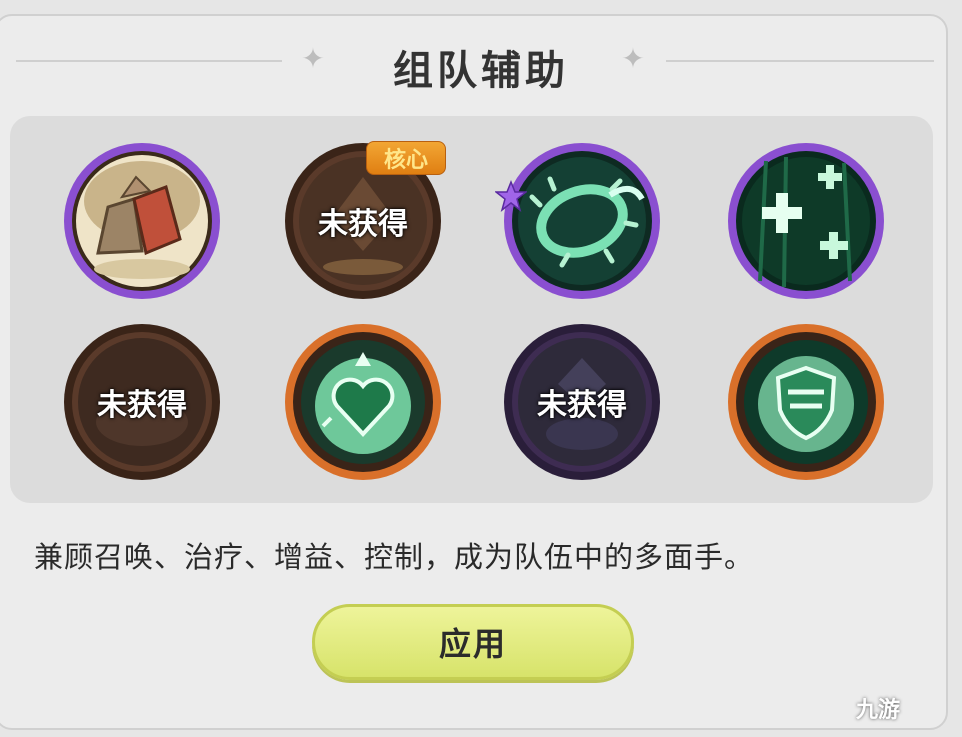 This screenshot has height=737, width=962. I want to click on heal-plus-skill-icon, so click(806, 221).